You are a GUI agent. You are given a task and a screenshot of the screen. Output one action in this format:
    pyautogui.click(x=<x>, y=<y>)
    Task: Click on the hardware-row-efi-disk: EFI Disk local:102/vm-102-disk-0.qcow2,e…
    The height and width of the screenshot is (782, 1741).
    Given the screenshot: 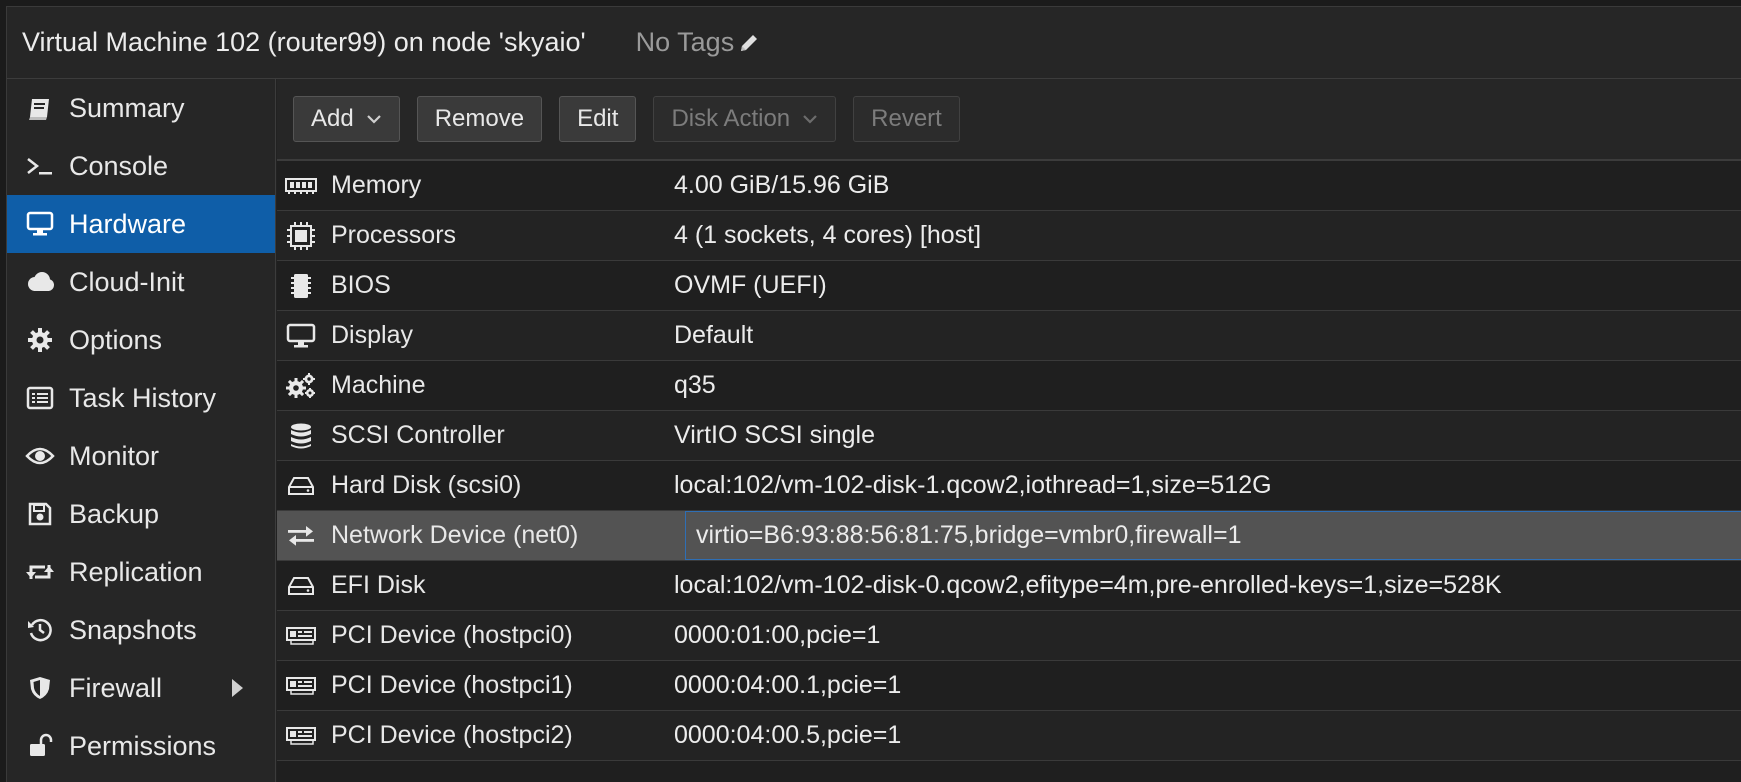 What is the action you would take?
    pyautogui.click(x=1009, y=586)
    